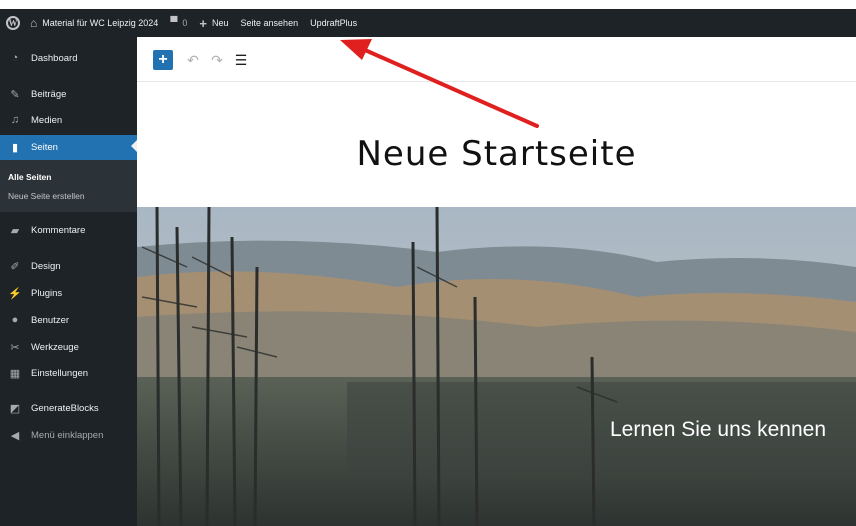  What do you see at coordinates (718, 430) in the screenshot?
I see `hero-heading: Lernen Sie uns kennen` at bounding box center [718, 430].